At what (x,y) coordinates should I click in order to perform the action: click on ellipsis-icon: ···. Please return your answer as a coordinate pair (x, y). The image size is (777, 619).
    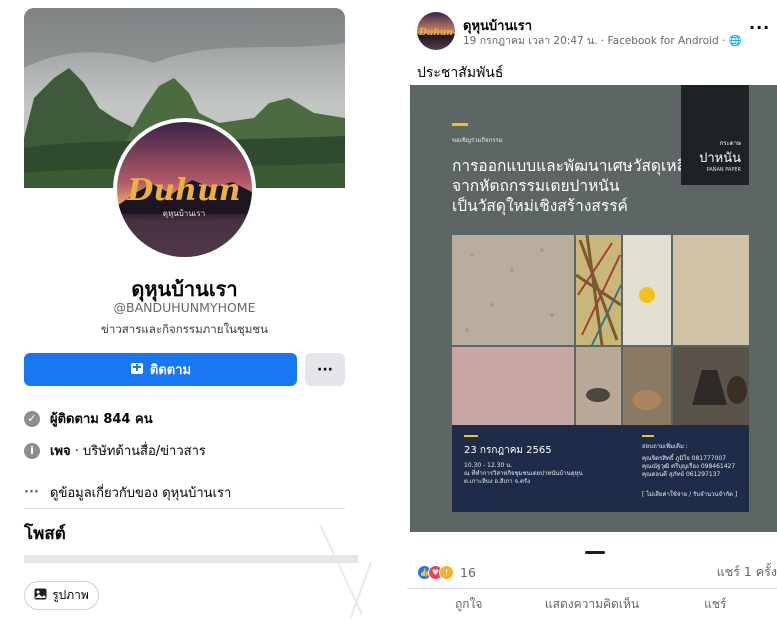
    Looking at the image, I should click on (31, 492).